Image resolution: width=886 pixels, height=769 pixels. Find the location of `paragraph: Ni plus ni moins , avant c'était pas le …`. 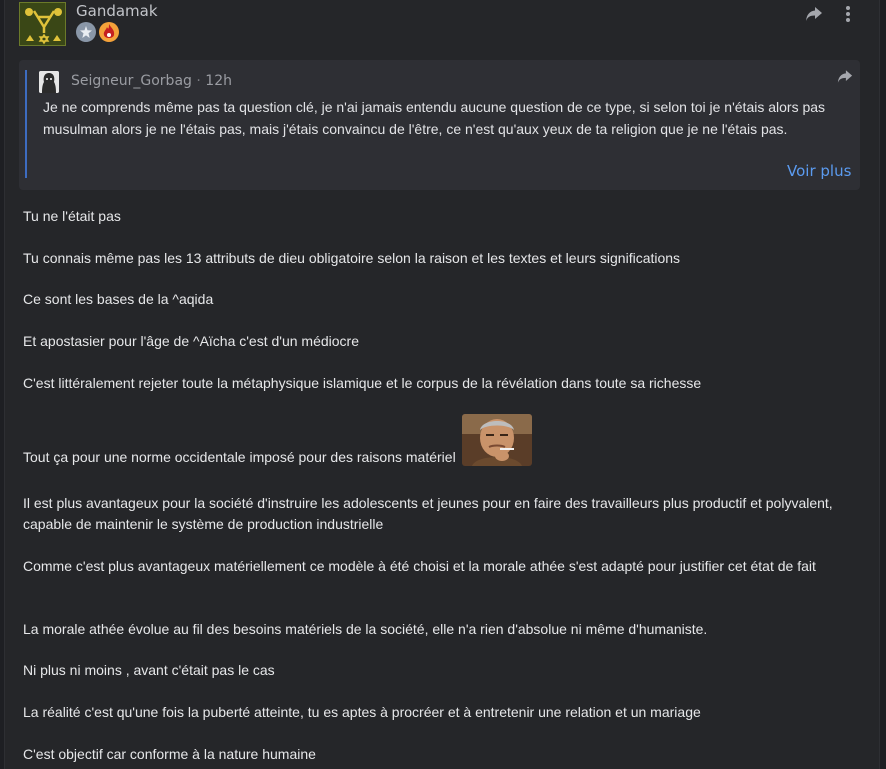

paragraph: Ni plus ni moins , avant c'était pas le … is located at coordinates (149, 670).